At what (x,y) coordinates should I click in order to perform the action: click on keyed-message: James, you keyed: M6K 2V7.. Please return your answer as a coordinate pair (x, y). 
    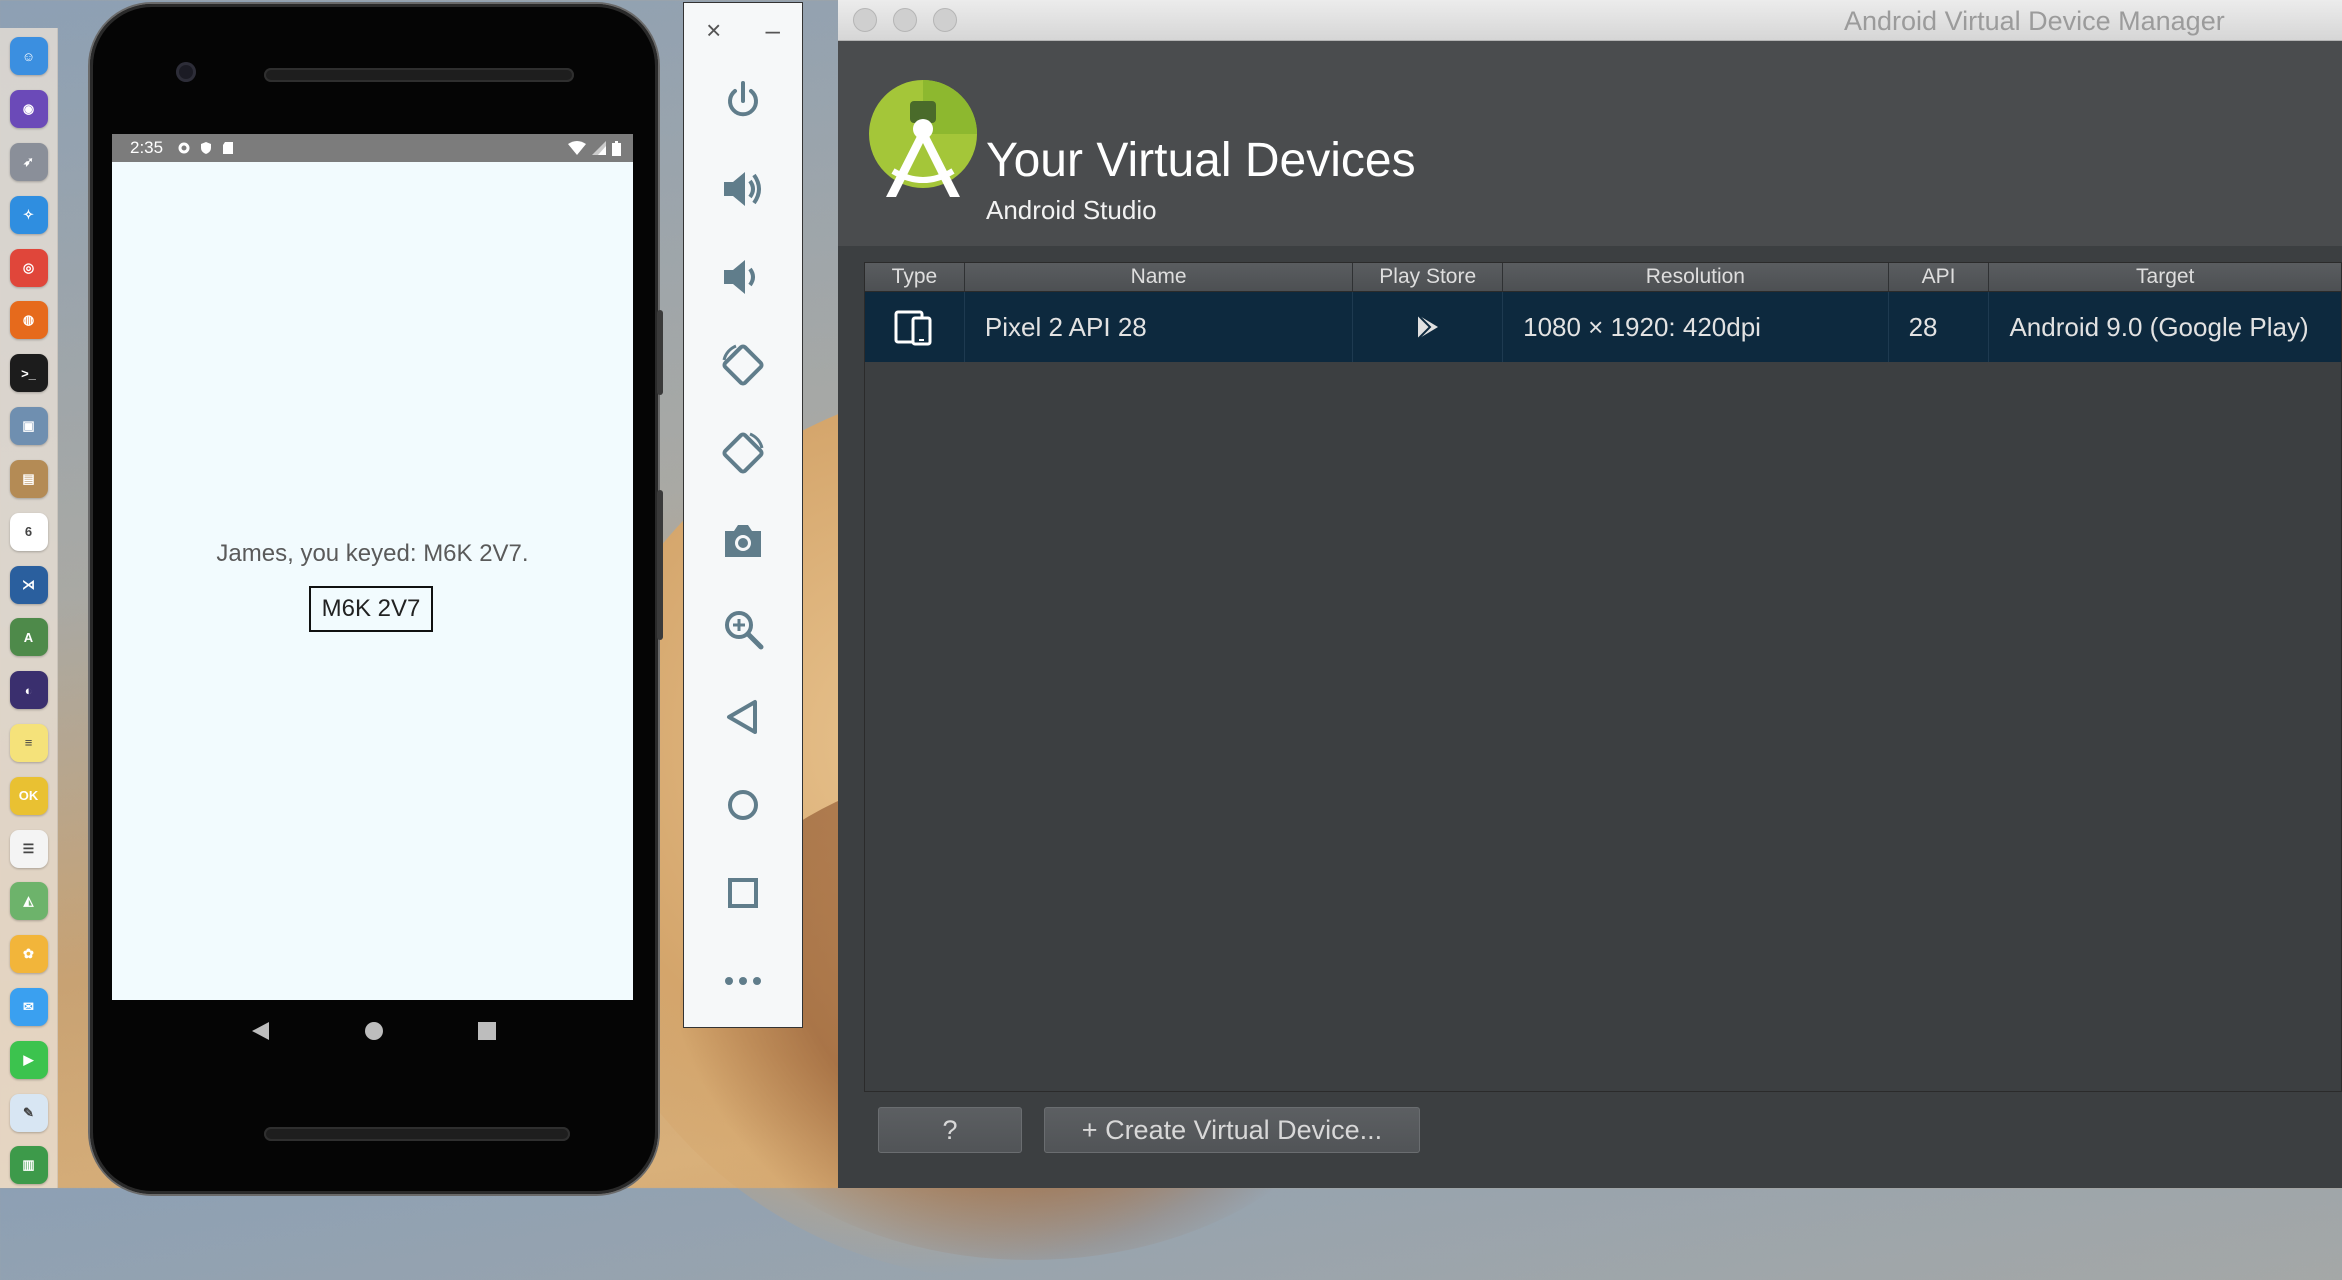
    Looking at the image, I should click on (372, 553).